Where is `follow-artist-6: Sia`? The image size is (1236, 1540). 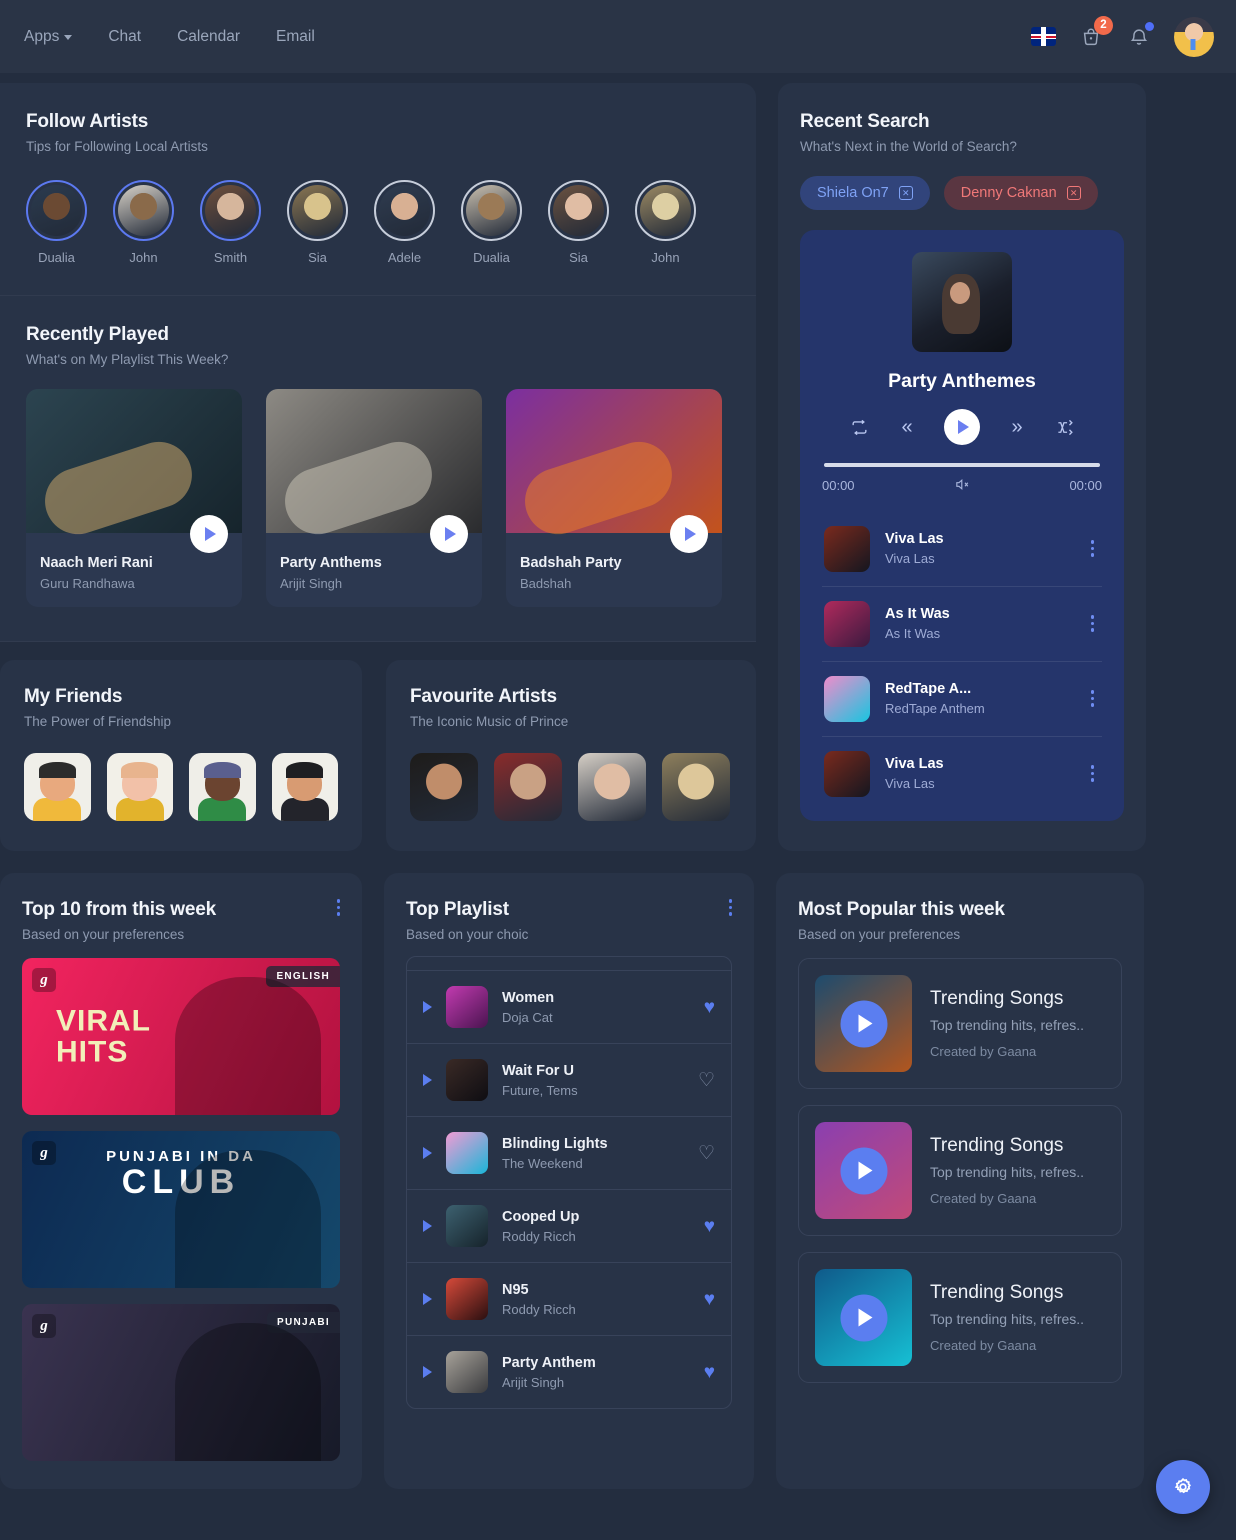
follow-artist-6: Sia is located at coordinates (578, 222).